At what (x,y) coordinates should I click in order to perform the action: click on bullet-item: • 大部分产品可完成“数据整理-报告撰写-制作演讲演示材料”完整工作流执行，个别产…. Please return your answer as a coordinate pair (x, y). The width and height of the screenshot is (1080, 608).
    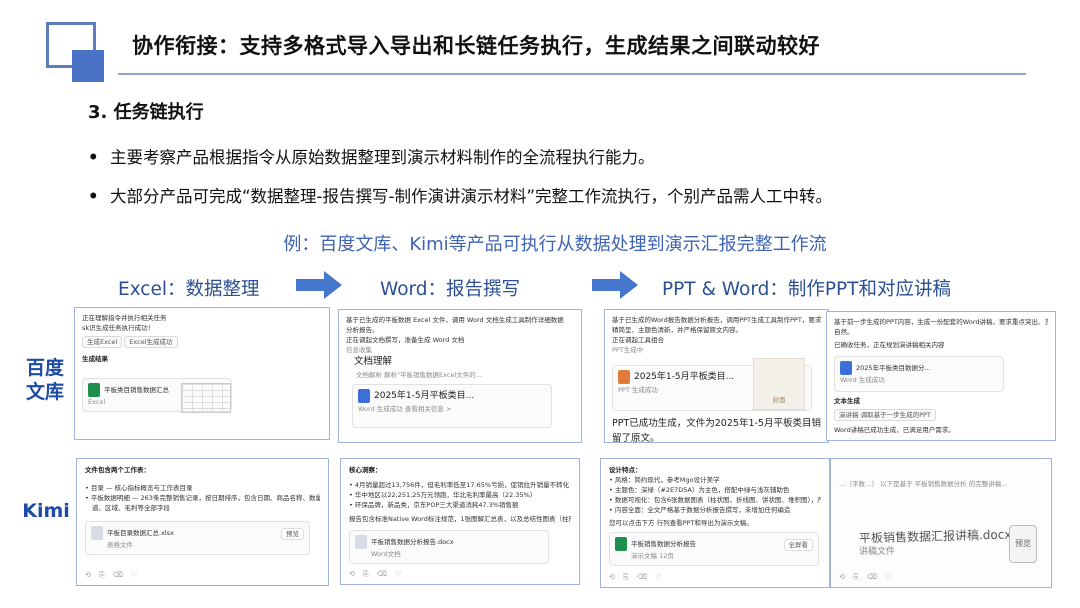
    Looking at the image, I should click on (460, 195).